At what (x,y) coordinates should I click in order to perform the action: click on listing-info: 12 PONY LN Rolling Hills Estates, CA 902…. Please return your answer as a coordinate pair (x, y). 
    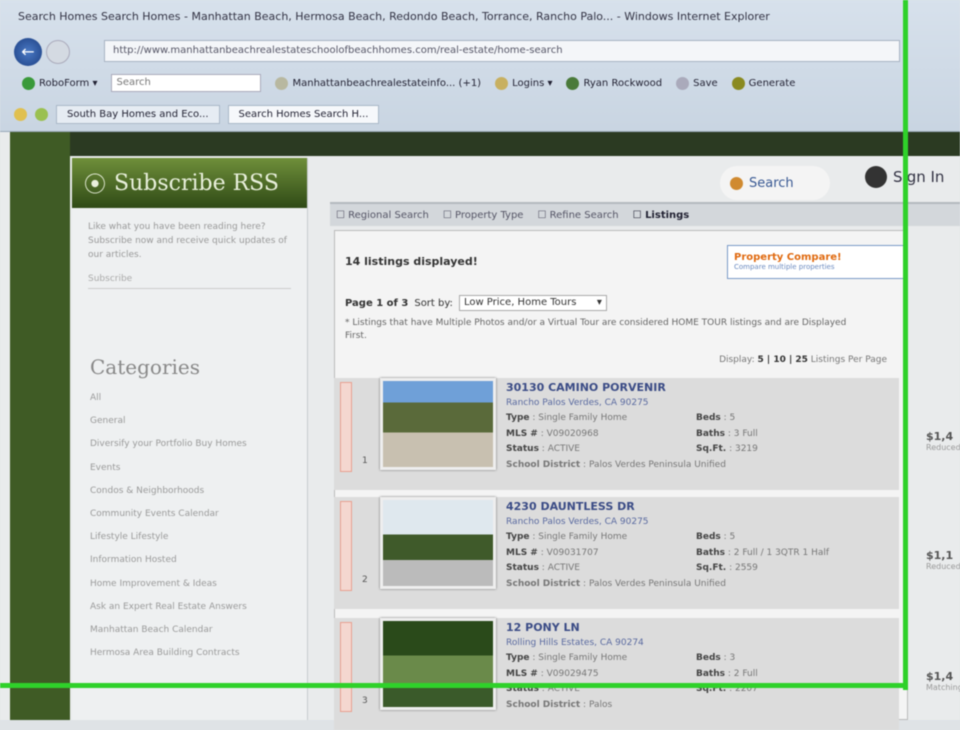
    Looking at the image, I should click on (701, 667).